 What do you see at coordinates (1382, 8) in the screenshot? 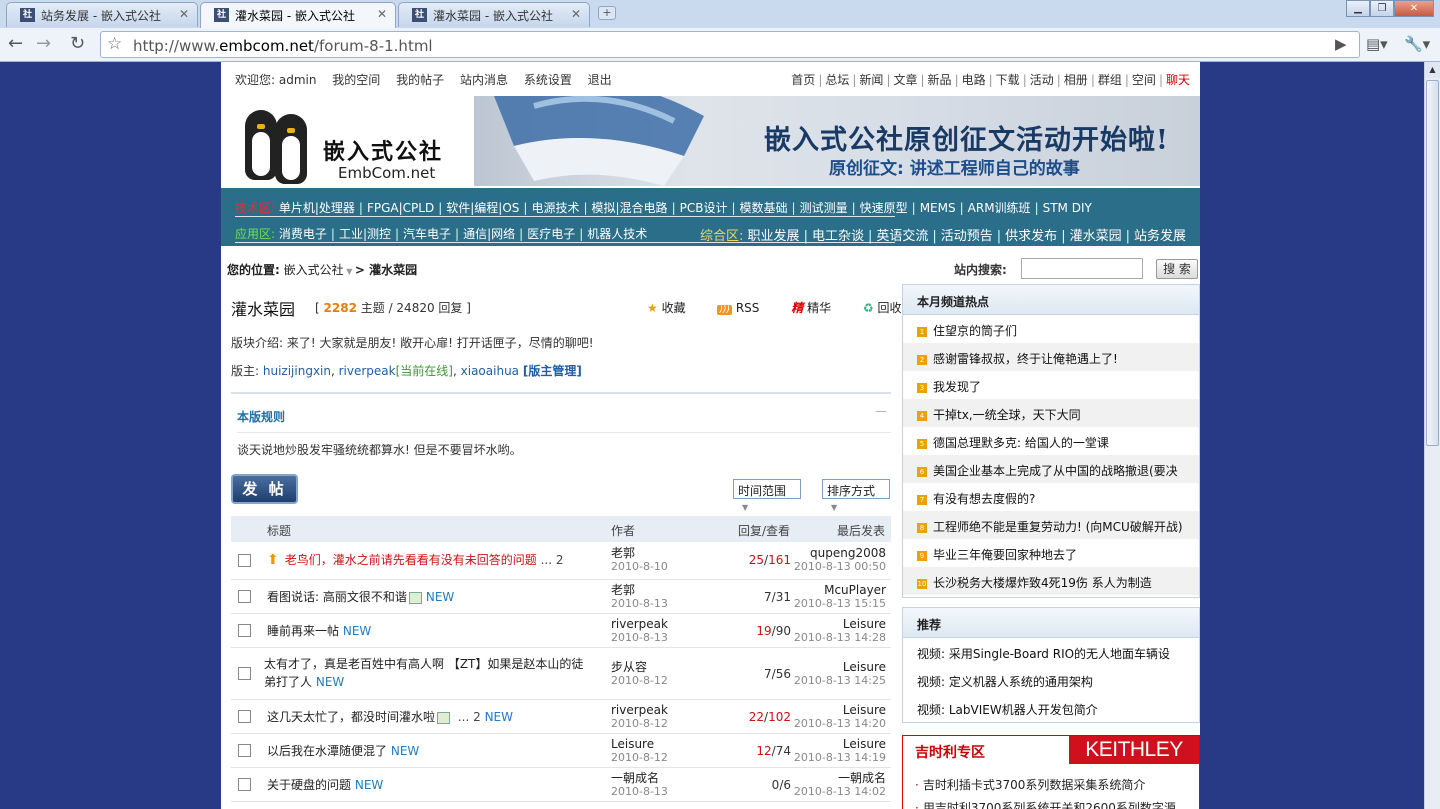
I see `maximize-button: ❐` at bounding box center [1382, 8].